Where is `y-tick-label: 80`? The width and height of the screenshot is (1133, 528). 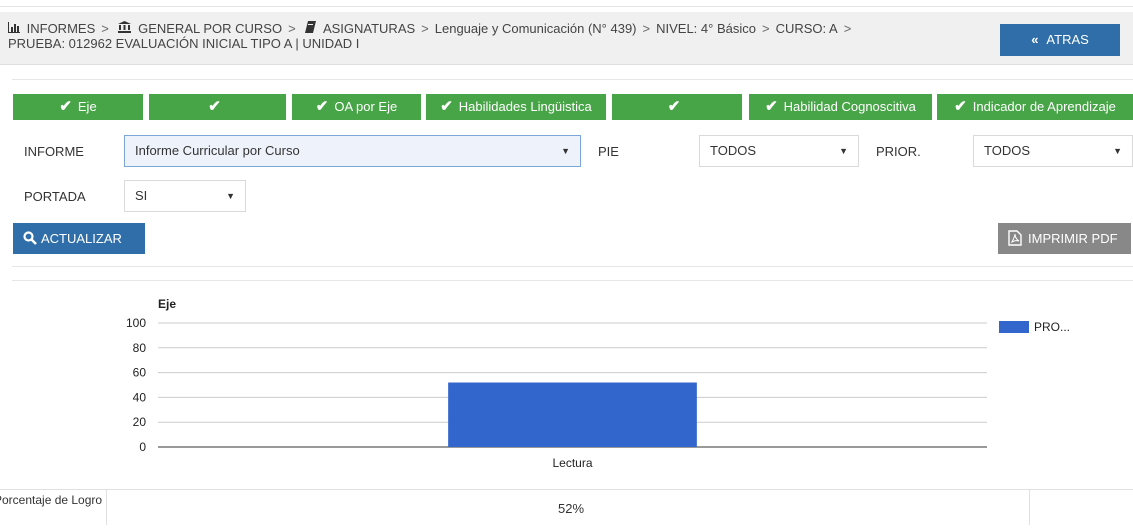 y-tick-label: 80 is located at coordinates (140, 348).